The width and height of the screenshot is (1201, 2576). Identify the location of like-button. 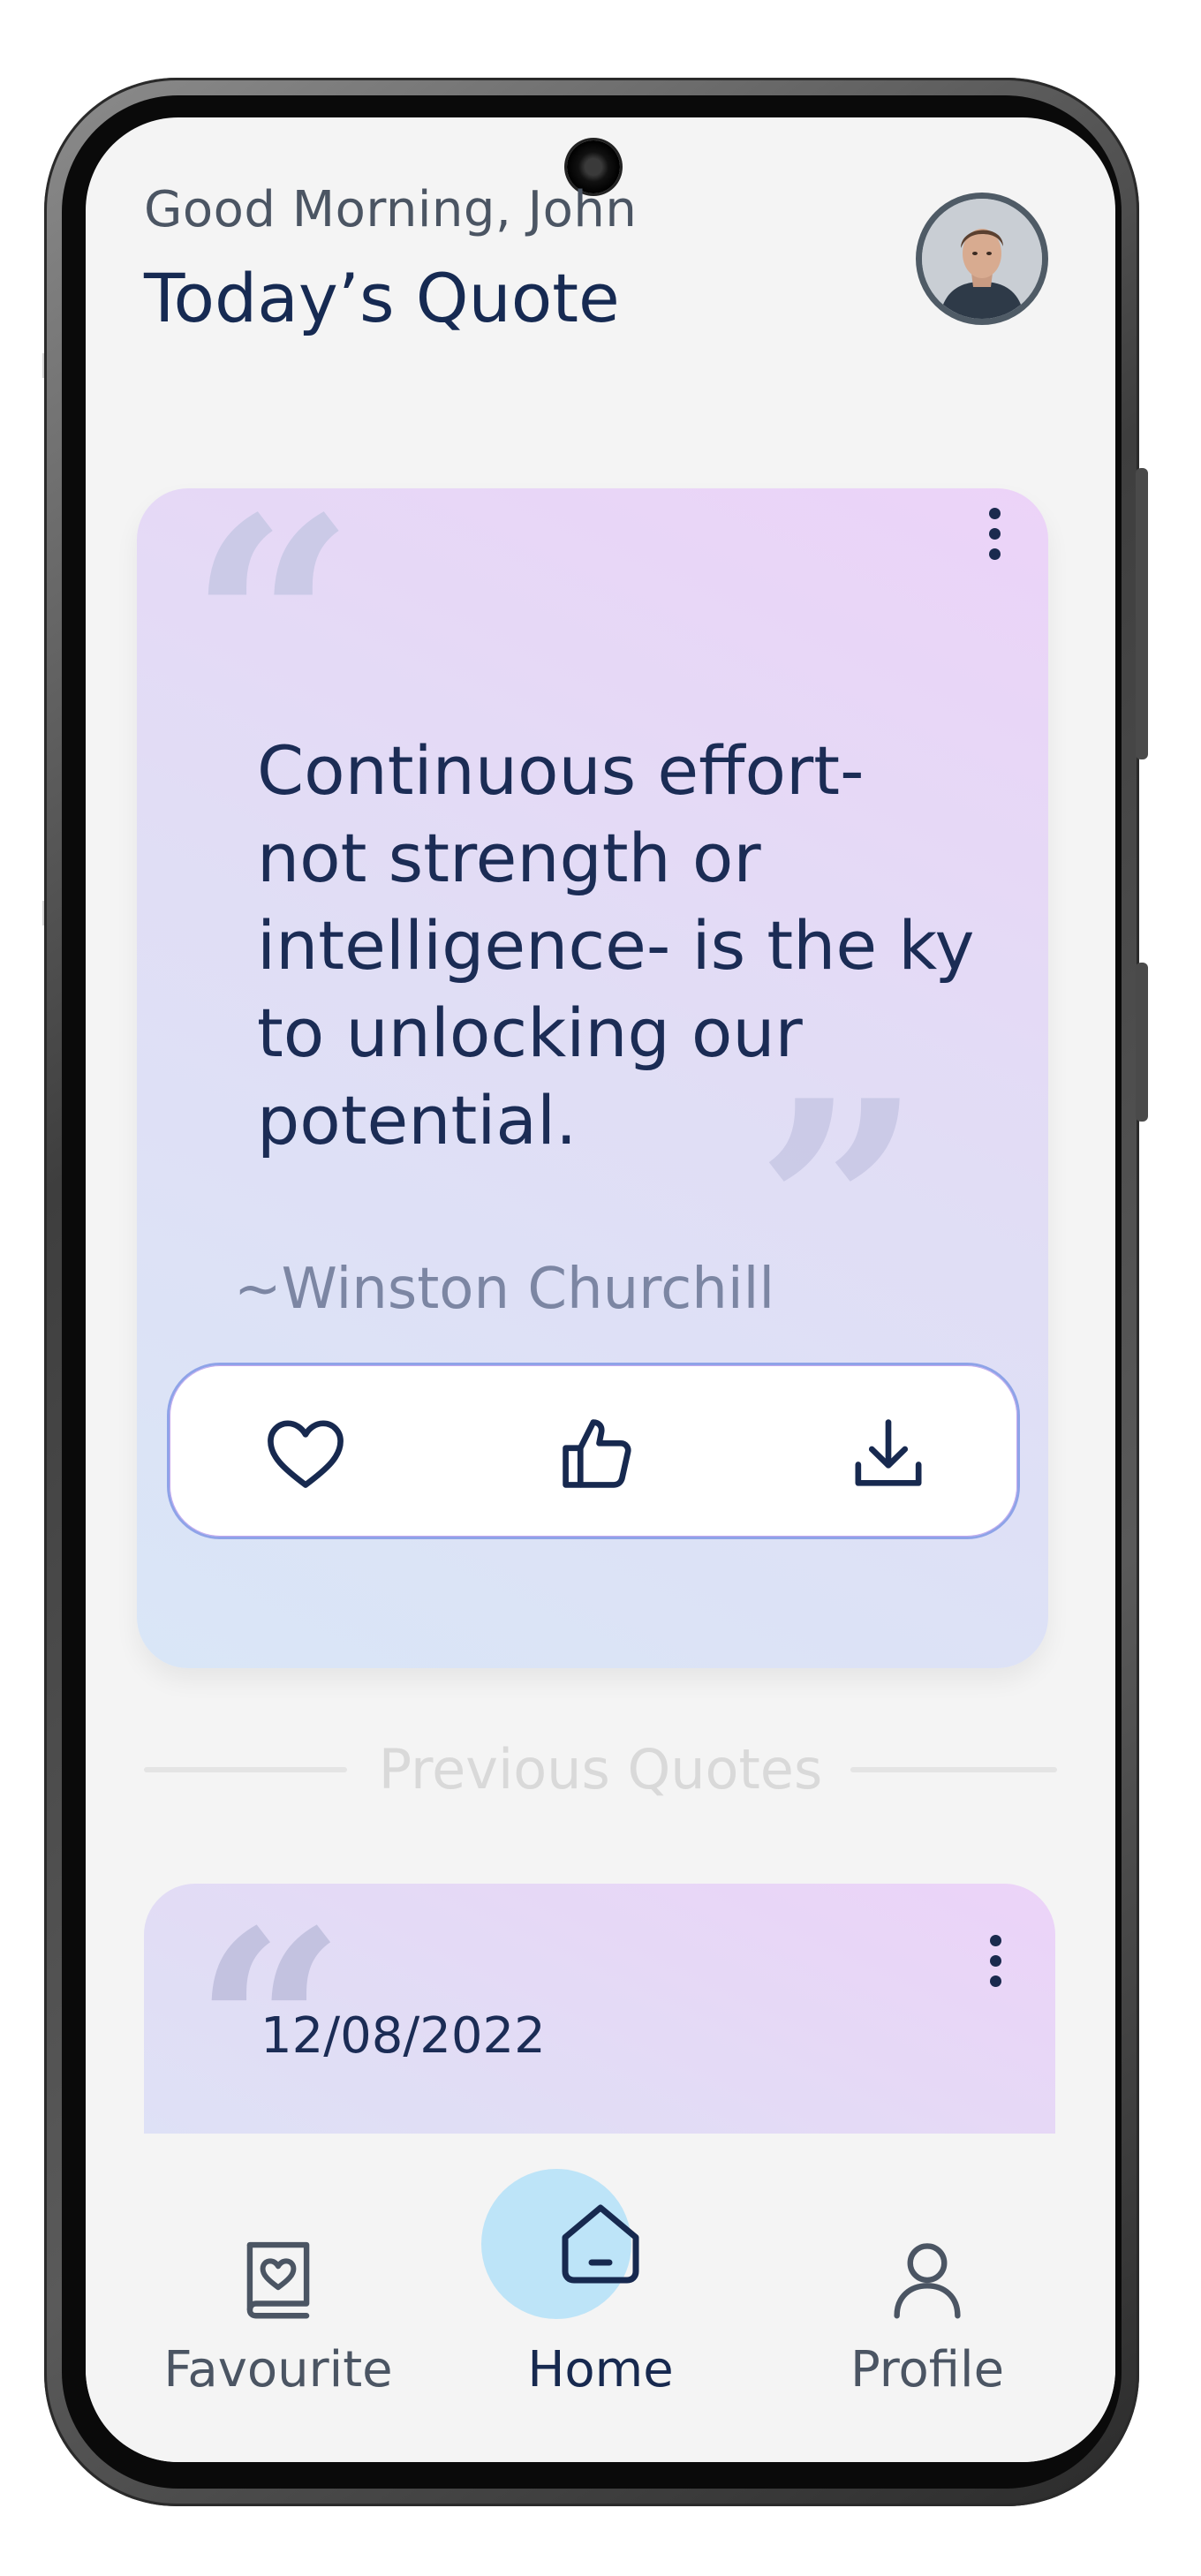
(597, 1453).